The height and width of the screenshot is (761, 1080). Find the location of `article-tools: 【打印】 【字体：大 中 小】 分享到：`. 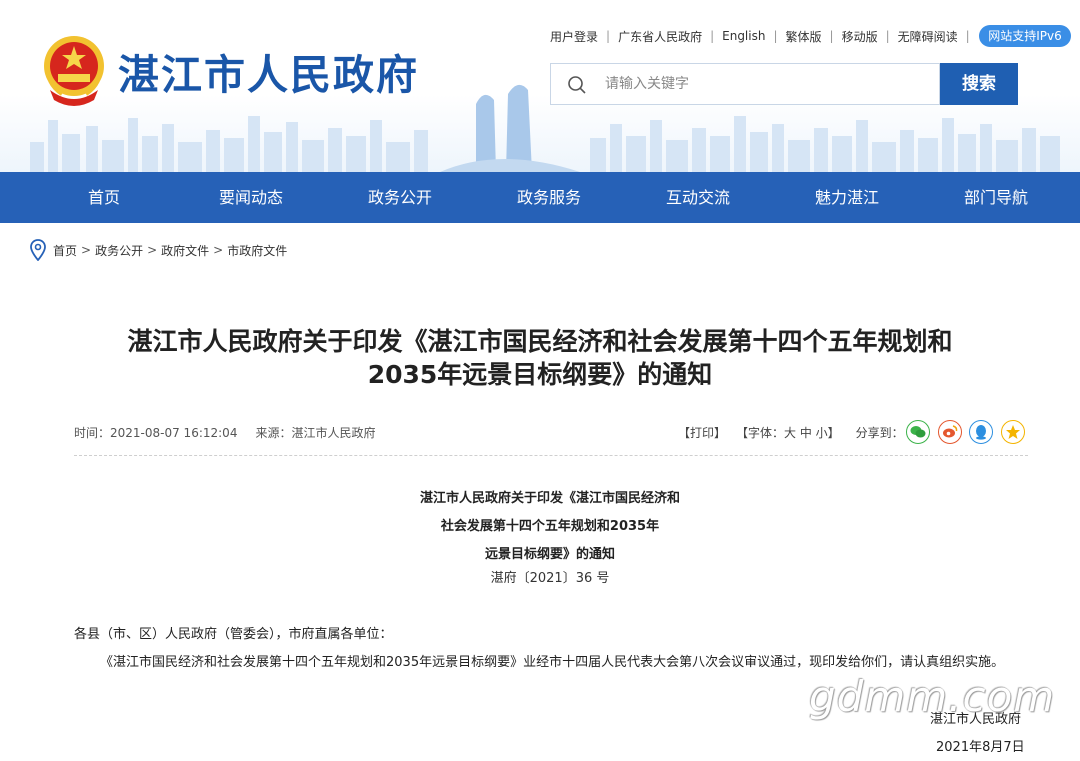

article-tools: 【打印】 【字体：大 中 小】 分享到： is located at coordinates (799, 432).